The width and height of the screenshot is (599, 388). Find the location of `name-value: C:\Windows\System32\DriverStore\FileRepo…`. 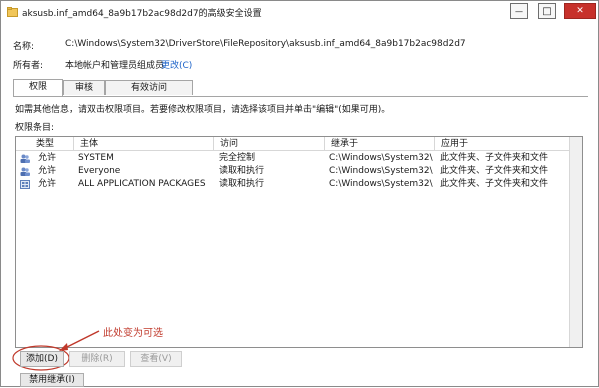

name-value: C:\Windows\System32\DriverStore\FileRepo… is located at coordinates (265, 44).